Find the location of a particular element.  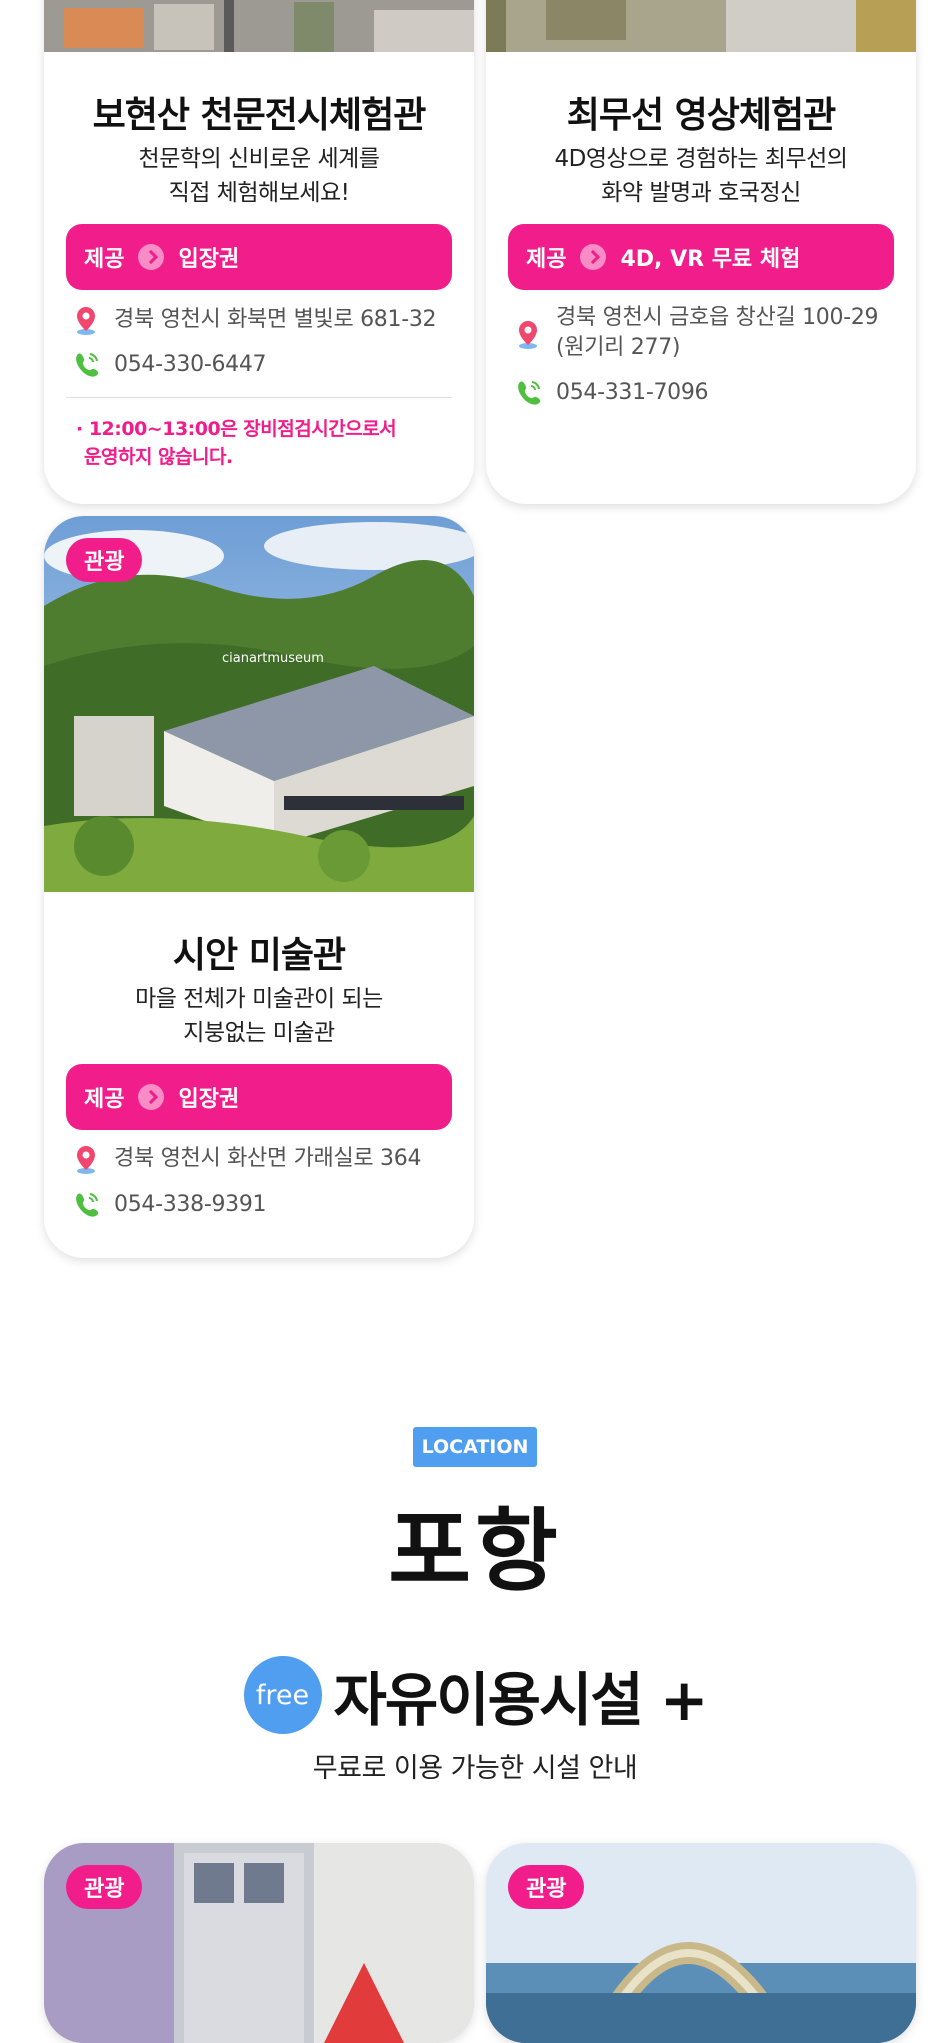

facility-title: 보현산 천문전시체험관 is located at coordinates (259, 115).